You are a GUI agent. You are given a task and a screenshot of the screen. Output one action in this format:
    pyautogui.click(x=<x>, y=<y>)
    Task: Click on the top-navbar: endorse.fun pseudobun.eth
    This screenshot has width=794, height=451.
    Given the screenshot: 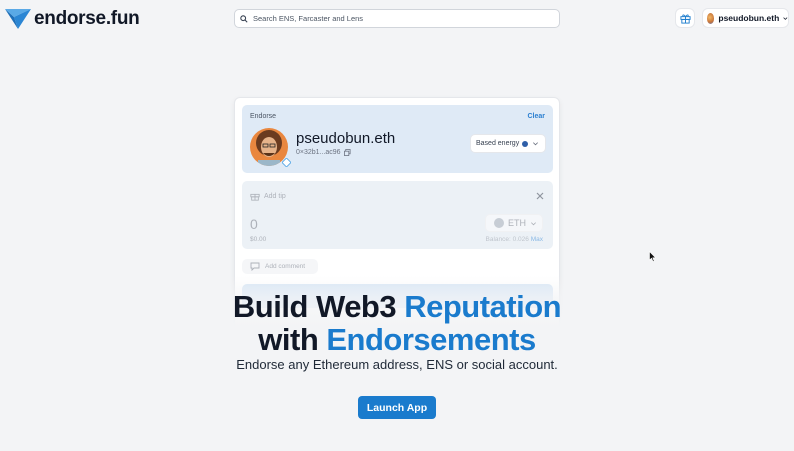 What is the action you would take?
    pyautogui.click(x=397, y=19)
    